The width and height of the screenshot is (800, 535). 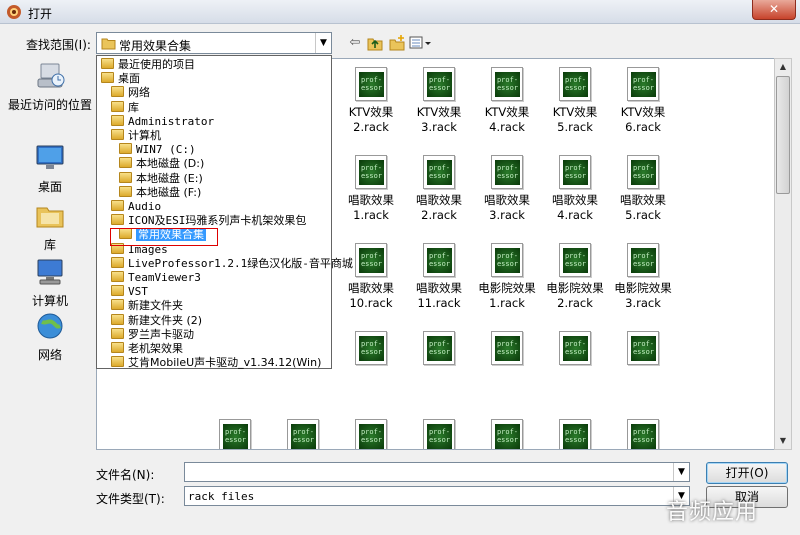 I want to click on desktop-icon, so click(x=50, y=158).